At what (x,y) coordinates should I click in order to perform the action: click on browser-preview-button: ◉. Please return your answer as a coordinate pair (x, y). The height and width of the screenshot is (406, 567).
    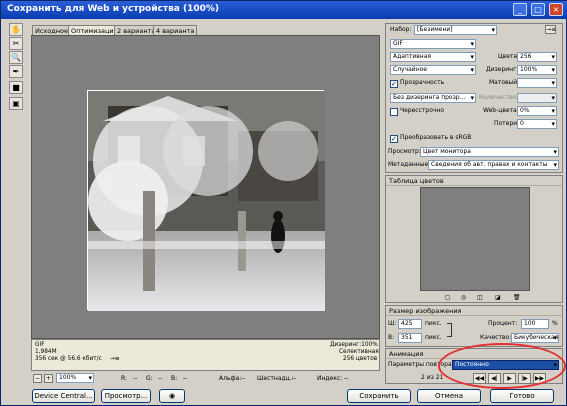
    Looking at the image, I should click on (172, 396).